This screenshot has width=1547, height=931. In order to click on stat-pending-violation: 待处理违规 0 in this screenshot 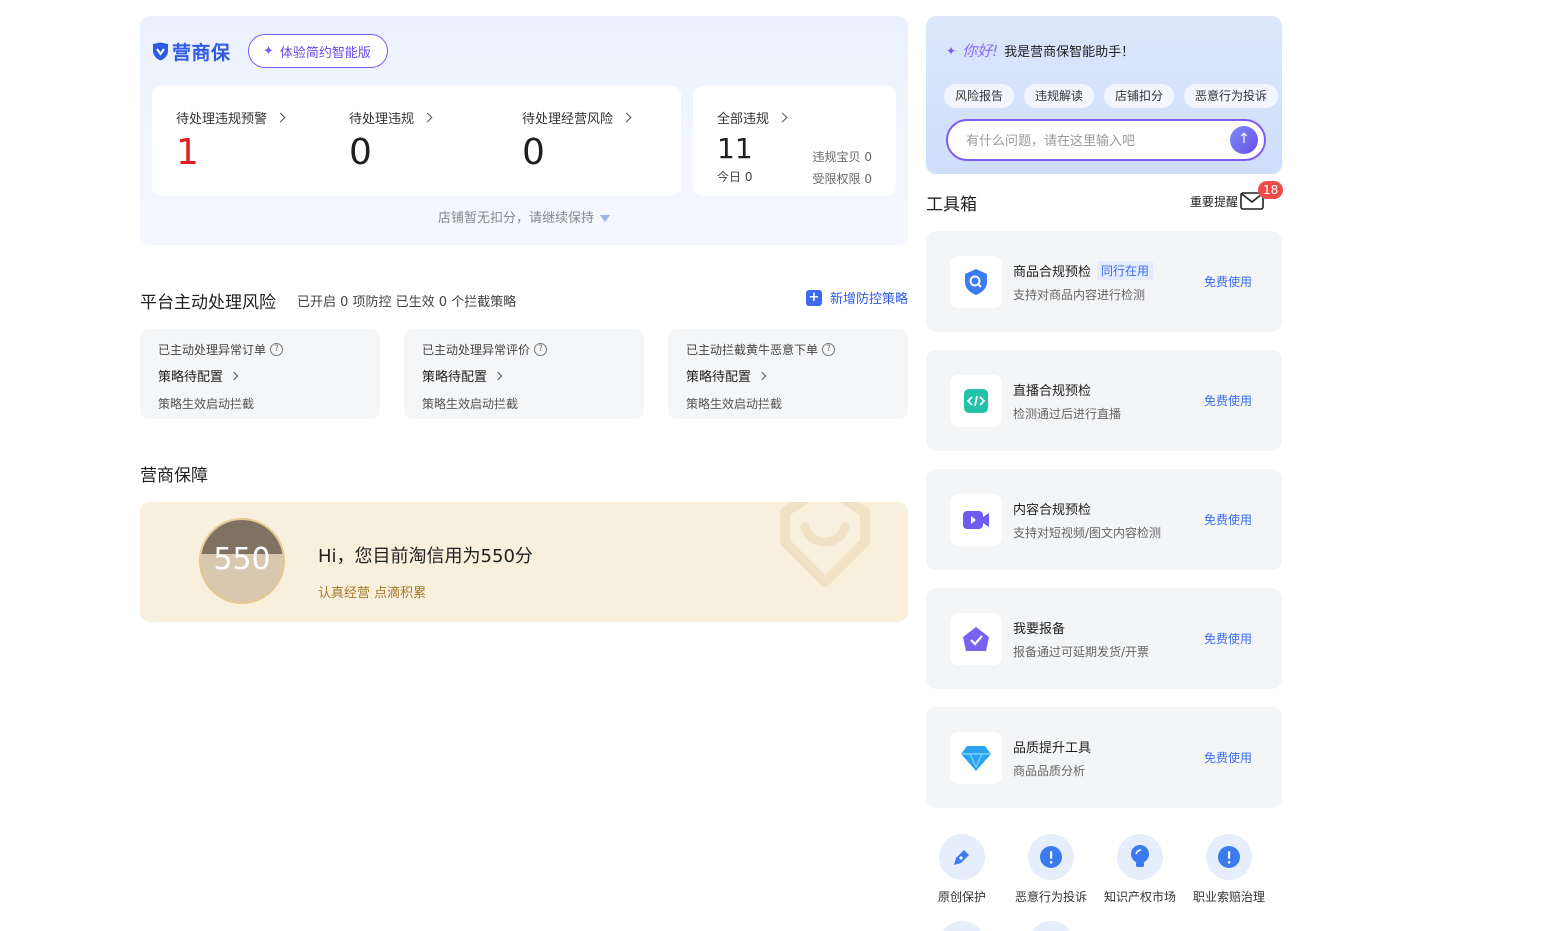, I will do `click(391, 140)`.